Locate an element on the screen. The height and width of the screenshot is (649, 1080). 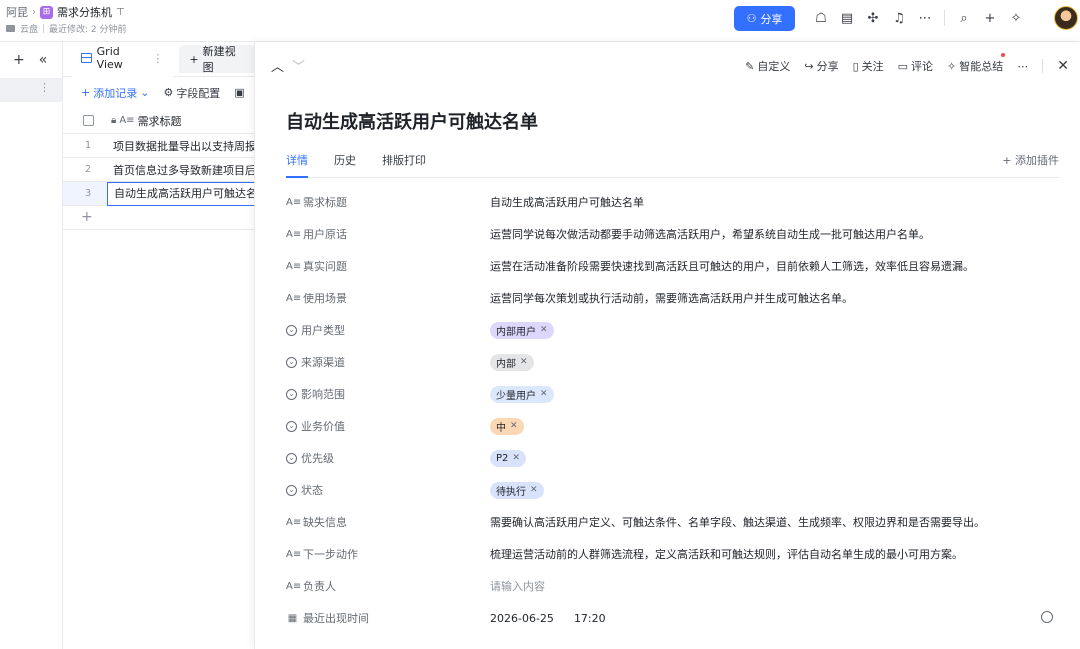
row-title-cell: 首页信息过多导致新建项目后 is located at coordinates (184, 170).